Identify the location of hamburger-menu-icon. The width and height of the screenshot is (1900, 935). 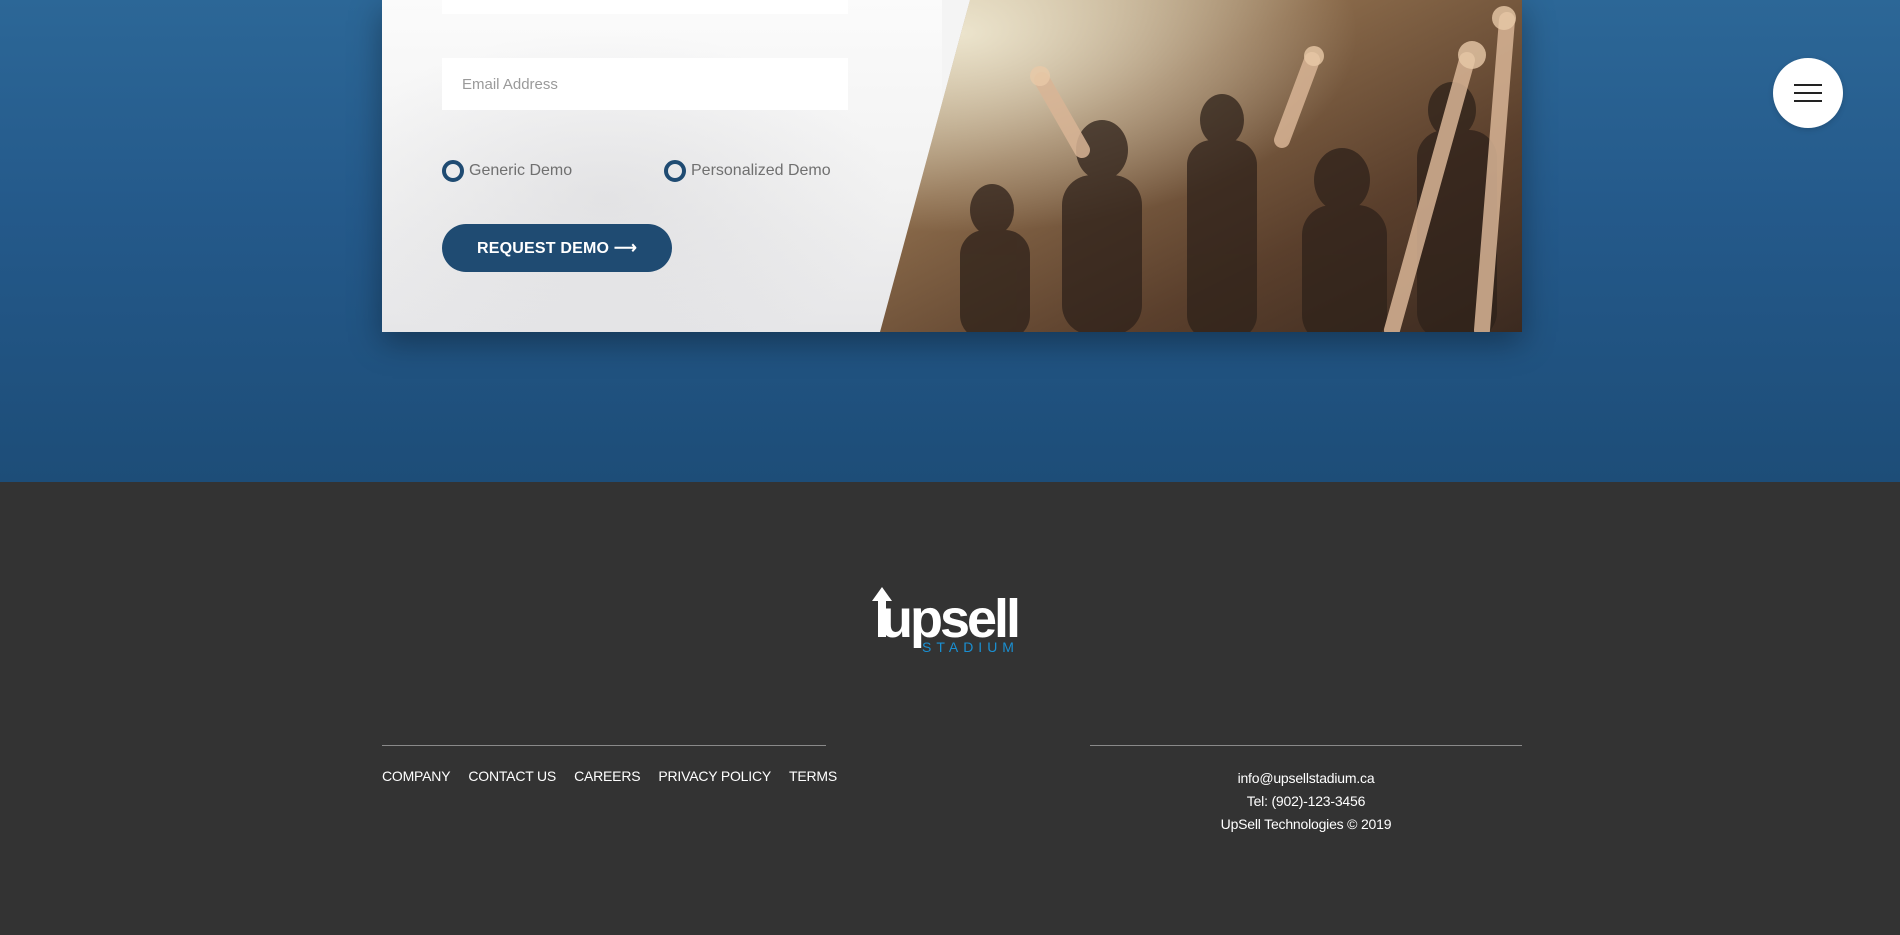
(1808, 93).